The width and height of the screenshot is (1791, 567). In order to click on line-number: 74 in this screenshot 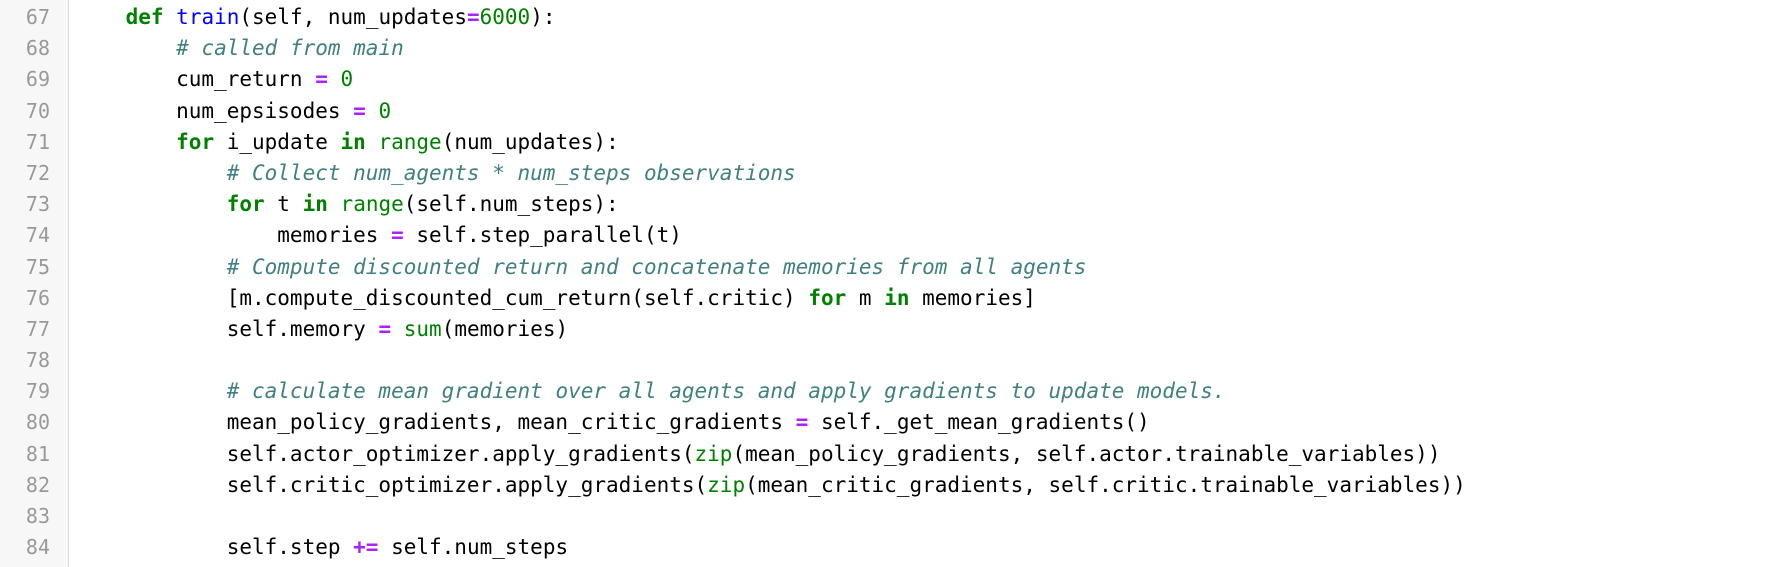, I will do `click(37, 235)`.